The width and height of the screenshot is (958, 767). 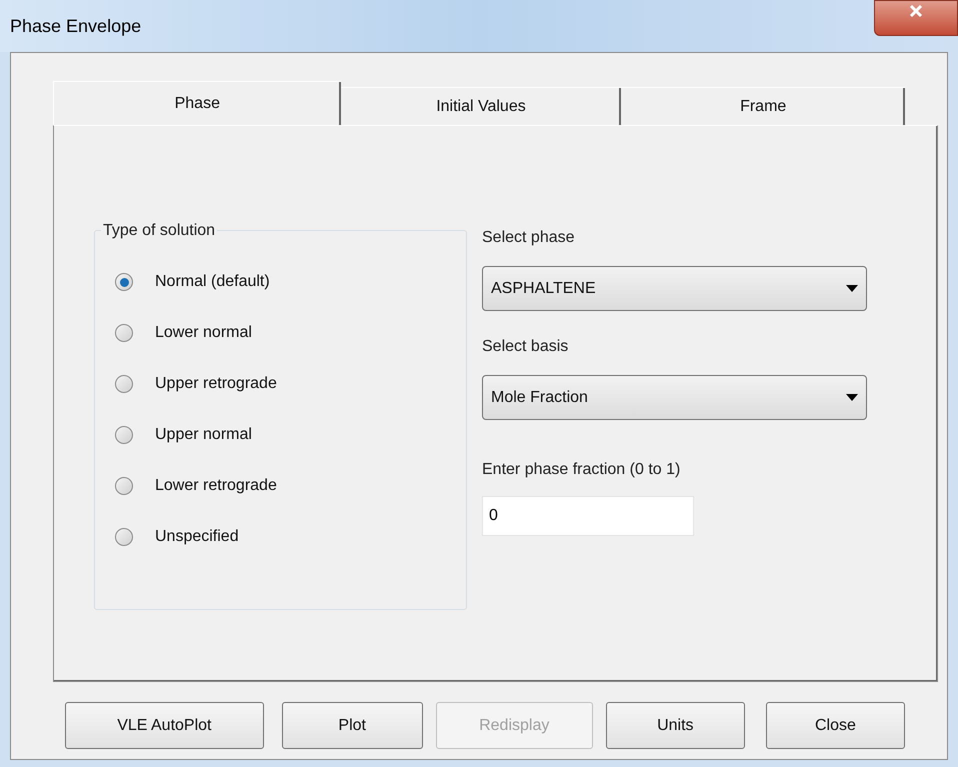 I want to click on phase-dropdown: ASPHALTENE, so click(x=674, y=288).